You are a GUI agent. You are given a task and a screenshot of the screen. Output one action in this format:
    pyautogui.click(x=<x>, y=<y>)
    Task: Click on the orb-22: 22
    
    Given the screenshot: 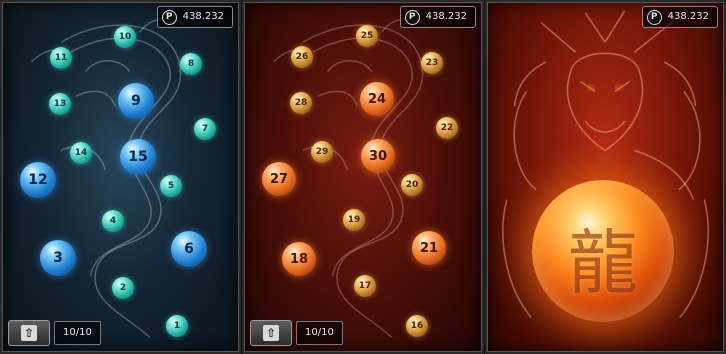 What is the action you would take?
    pyautogui.click(x=447, y=128)
    